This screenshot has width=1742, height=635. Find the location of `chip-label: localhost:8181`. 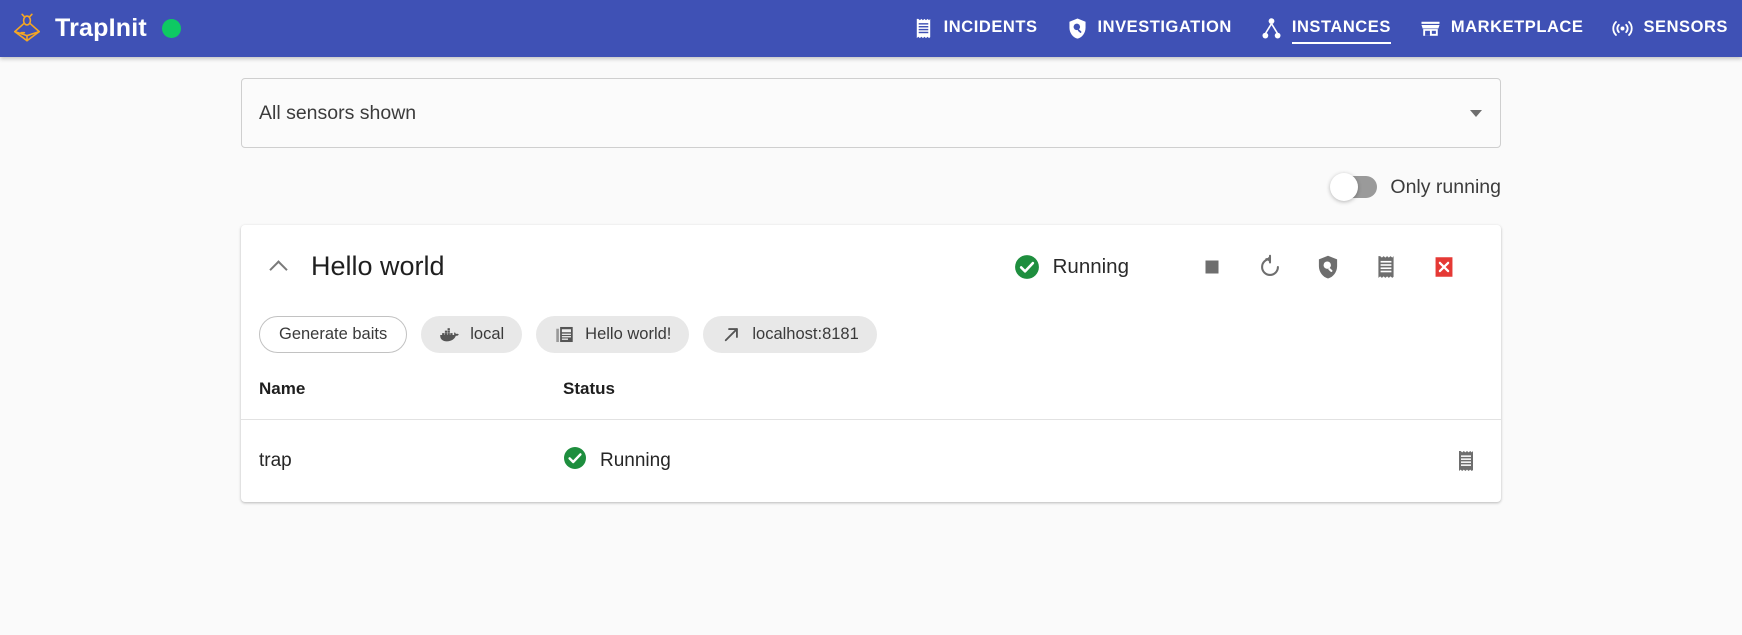

chip-label: localhost:8181 is located at coordinates (805, 334).